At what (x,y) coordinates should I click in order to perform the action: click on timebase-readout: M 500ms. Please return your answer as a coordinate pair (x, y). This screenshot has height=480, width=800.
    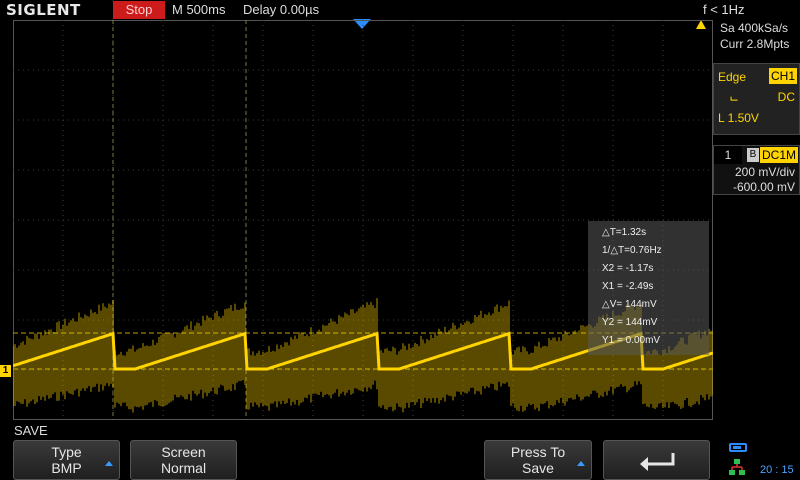
    Looking at the image, I should click on (198, 9).